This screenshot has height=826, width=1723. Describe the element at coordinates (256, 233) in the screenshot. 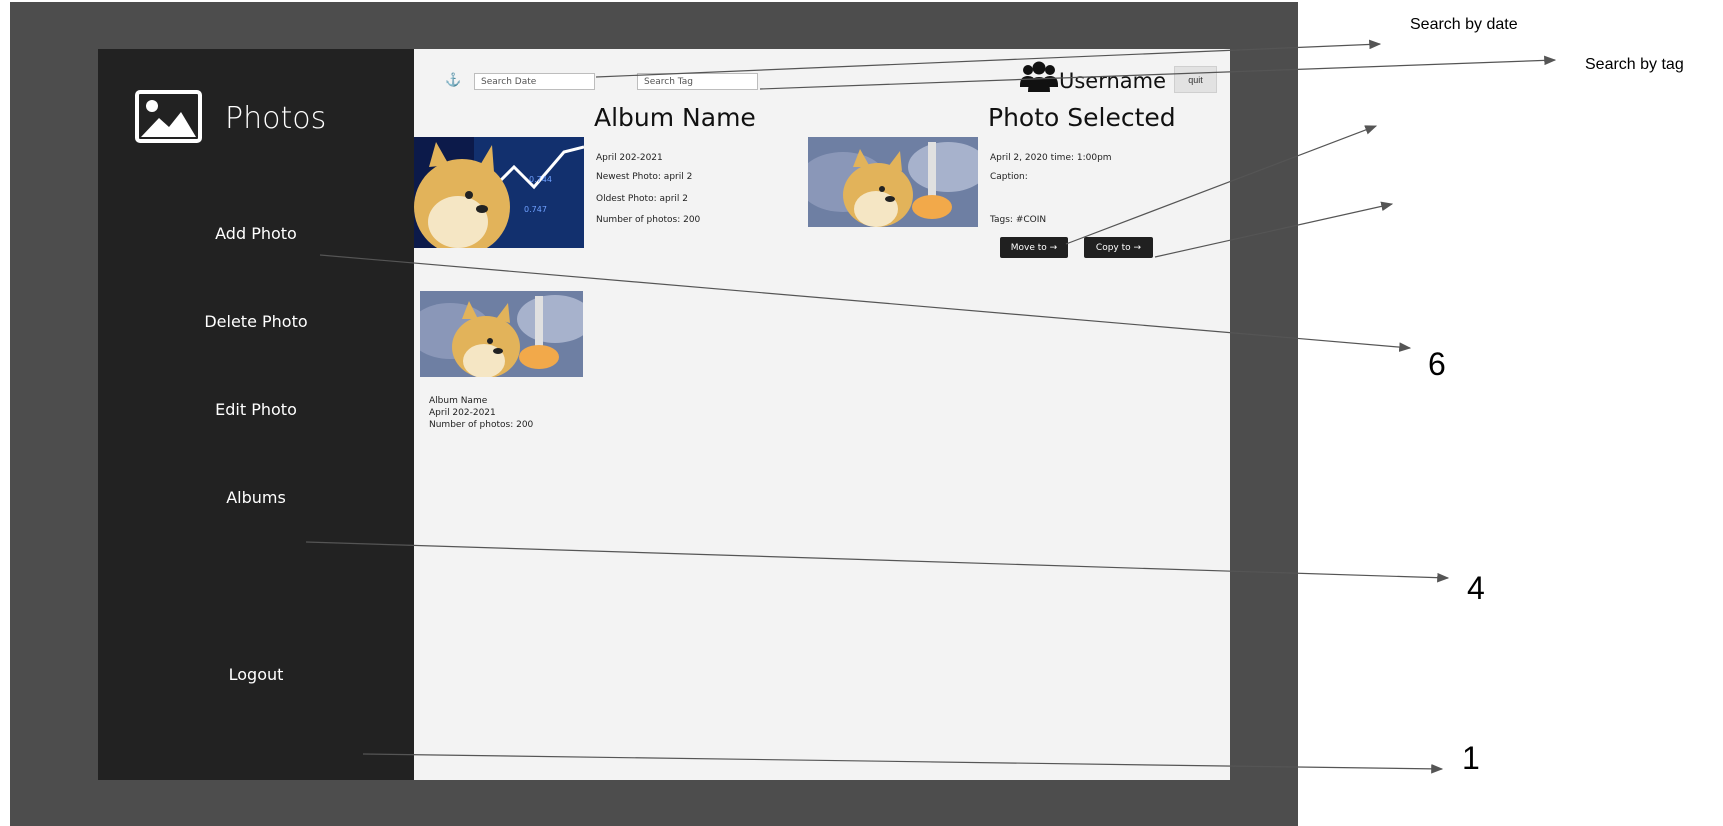

I see `add-photo-button: Add Photo` at that location.